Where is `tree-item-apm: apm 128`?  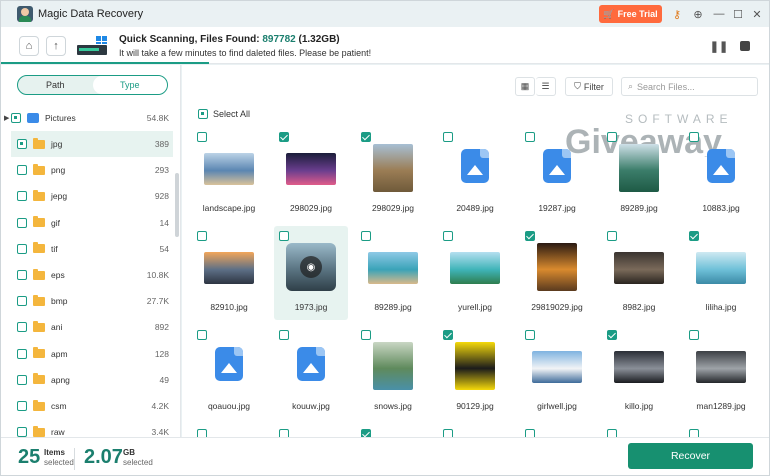 tree-item-apm: apm 128 is located at coordinates (92, 354).